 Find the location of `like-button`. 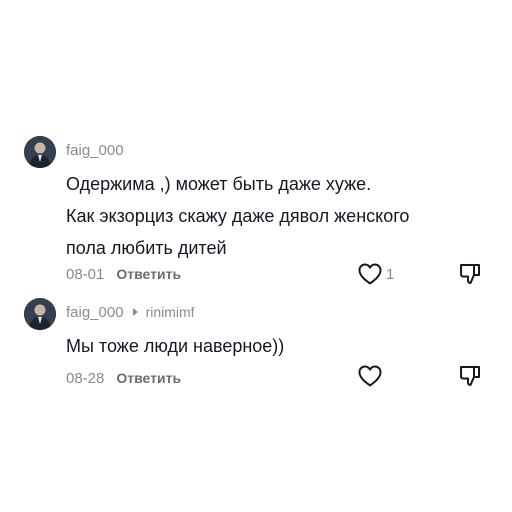

like-button is located at coordinates (371, 376).